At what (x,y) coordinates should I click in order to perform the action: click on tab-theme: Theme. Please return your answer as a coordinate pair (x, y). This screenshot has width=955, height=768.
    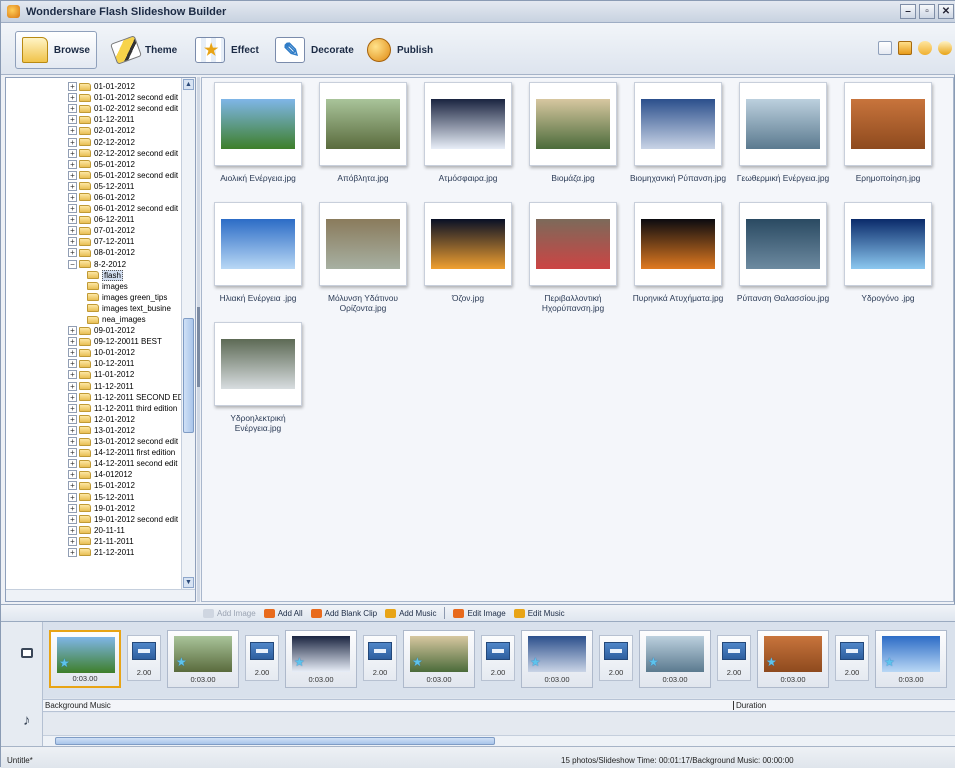
    Looking at the image, I should click on (145, 50).